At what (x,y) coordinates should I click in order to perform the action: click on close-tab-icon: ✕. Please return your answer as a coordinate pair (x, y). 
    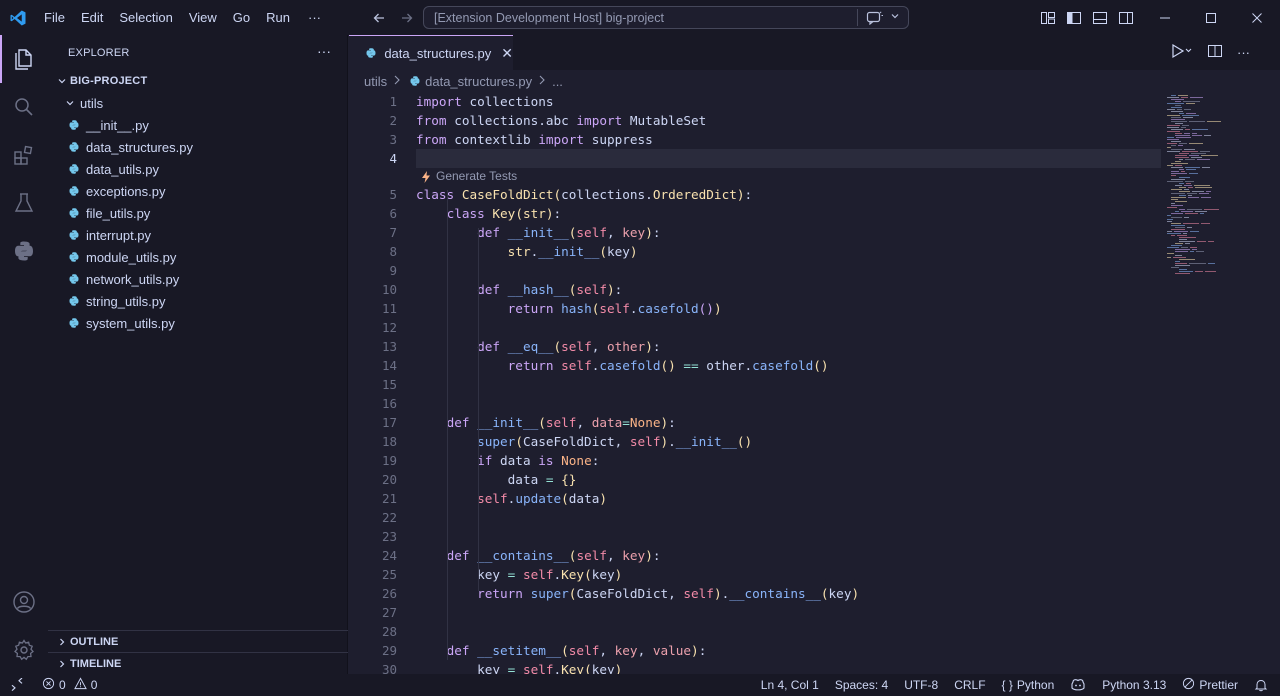
    Looking at the image, I should click on (507, 53).